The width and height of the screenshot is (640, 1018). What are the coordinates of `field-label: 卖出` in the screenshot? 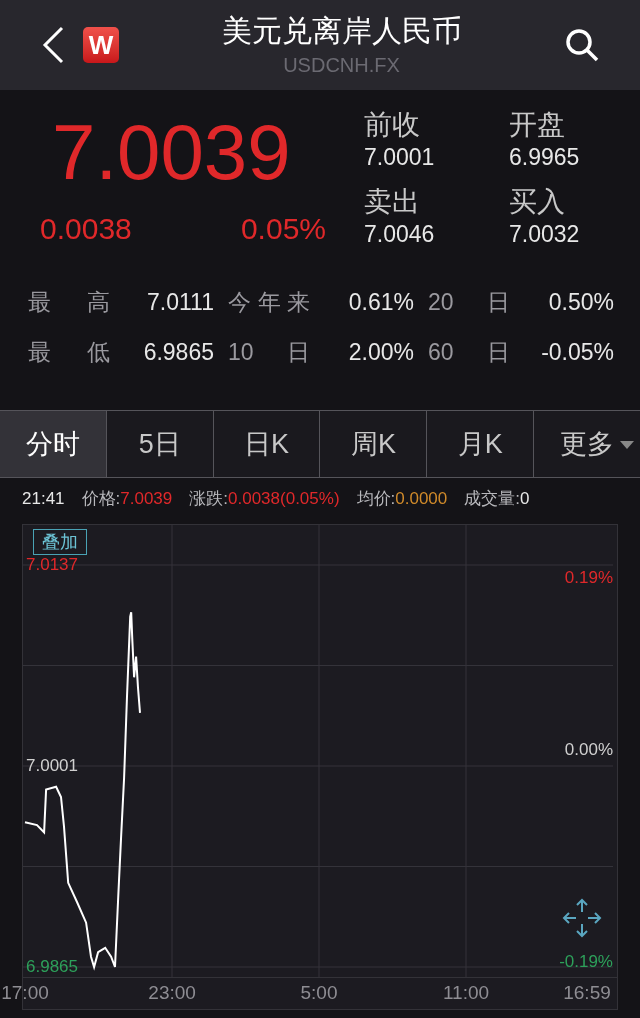 It's located at (392, 202).